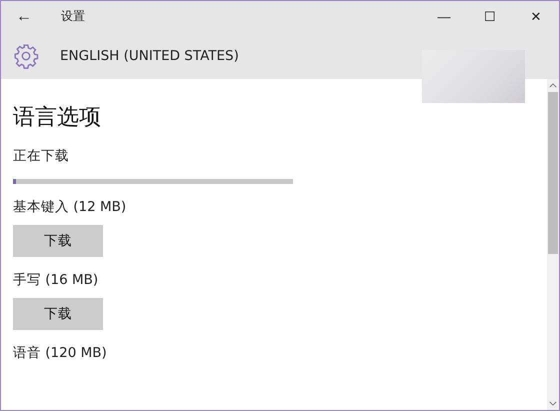 The image size is (560, 411). What do you see at coordinates (149, 56) in the screenshot?
I see `language-title: ENGLISH (UNITED STATES)` at bounding box center [149, 56].